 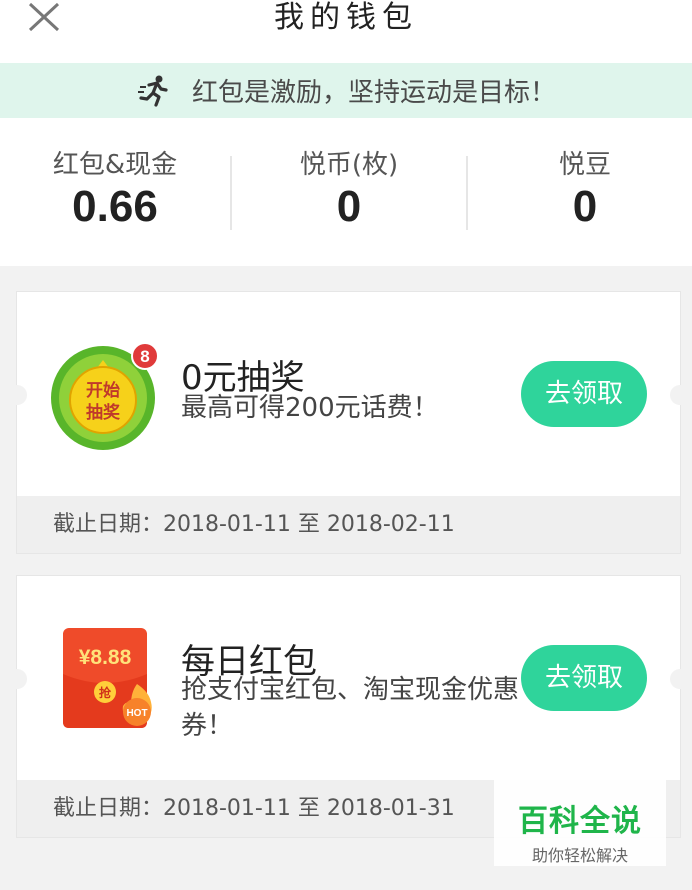 What do you see at coordinates (115, 165) in the screenshot?
I see `stat-label: 红包&现金` at bounding box center [115, 165].